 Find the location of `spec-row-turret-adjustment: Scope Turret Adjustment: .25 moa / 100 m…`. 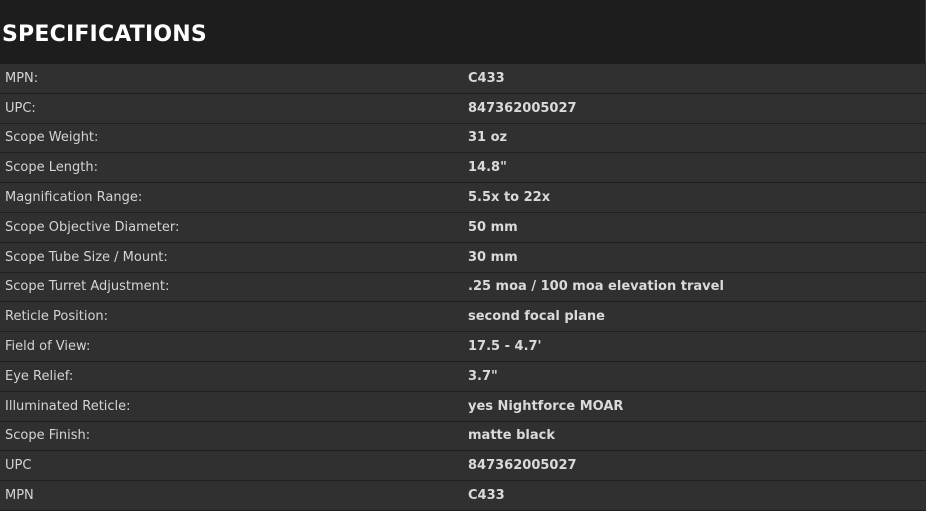

spec-row-turret-adjustment: Scope Turret Adjustment: .25 moa / 100 m… is located at coordinates (463, 287).